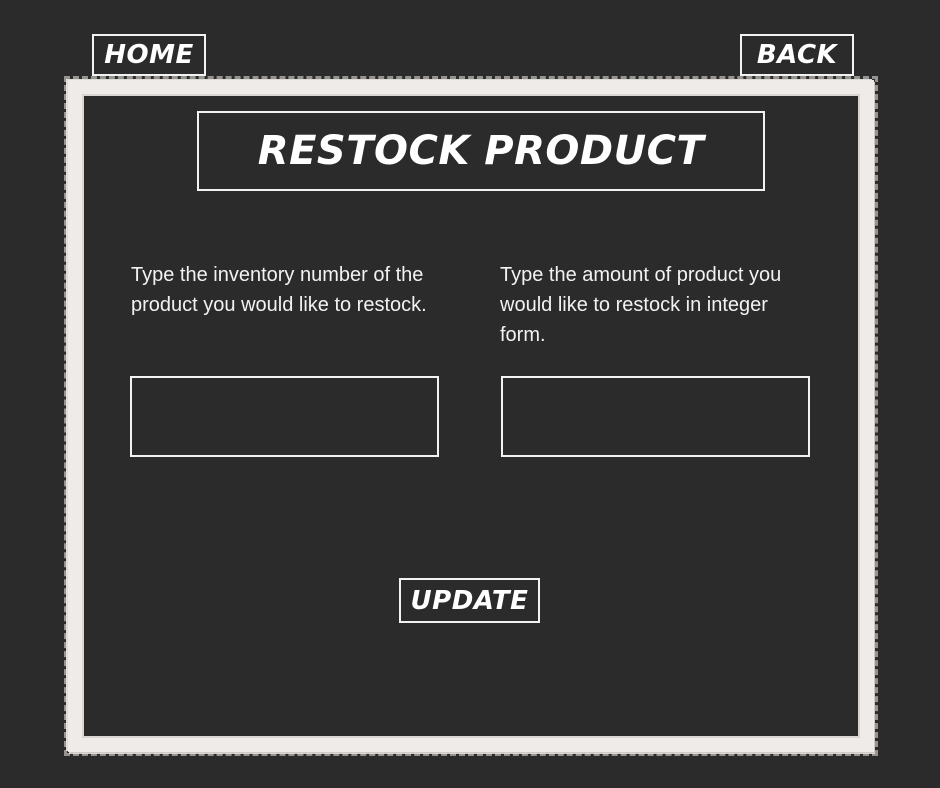  Describe the element at coordinates (284, 416) in the screenshot. I see `inventory-number-input` at that location.